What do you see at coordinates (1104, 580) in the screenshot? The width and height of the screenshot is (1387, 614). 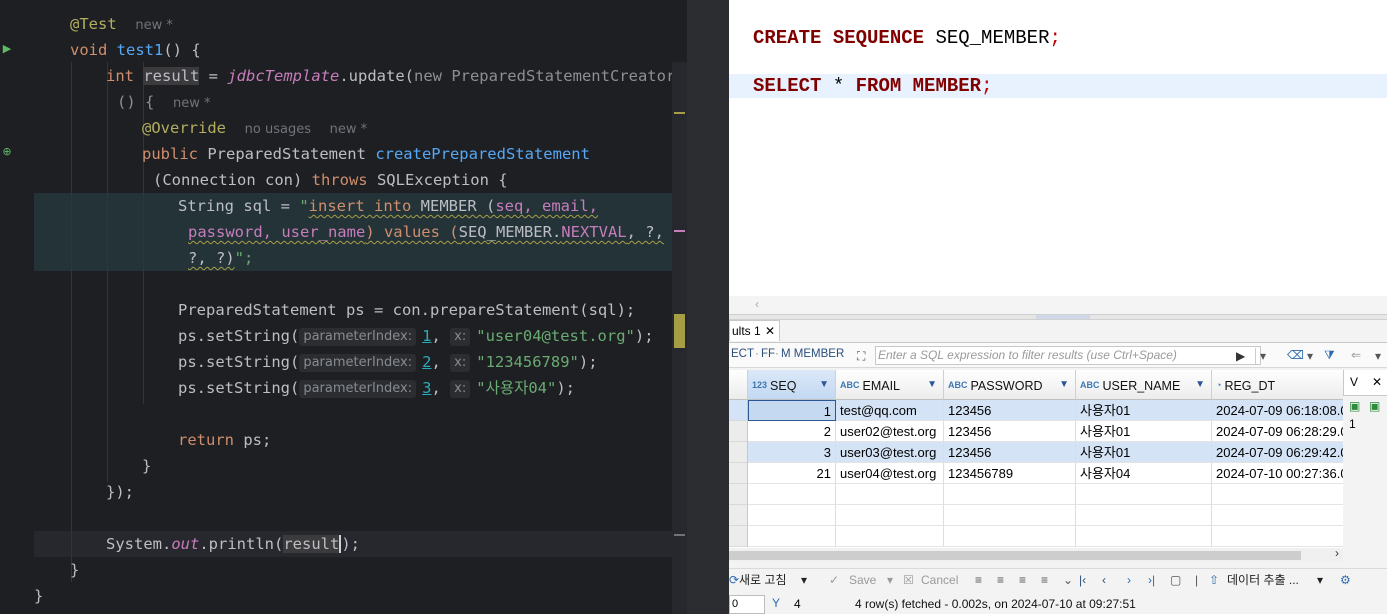 I see `prev-page-icon: ‹` at bounding box center [1104, 580].